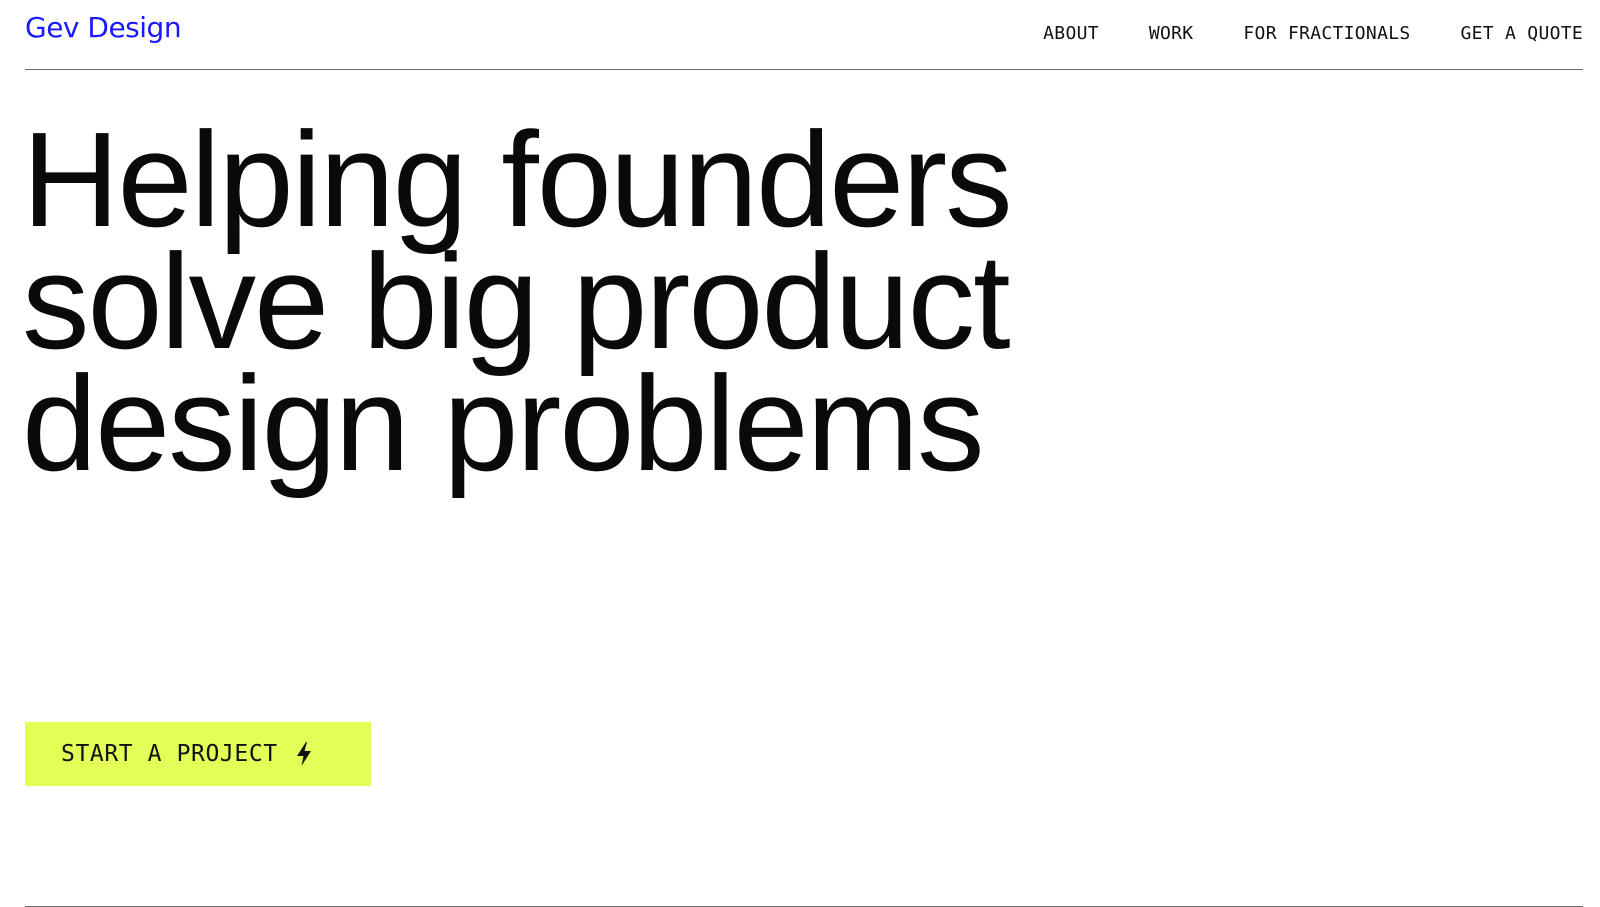 Image resolution: width=1600 pixels, height=907 pixels. Describe the element at coordinates (303, 754) in the screenshot. I see `lightning-bolt-icon` at that location.